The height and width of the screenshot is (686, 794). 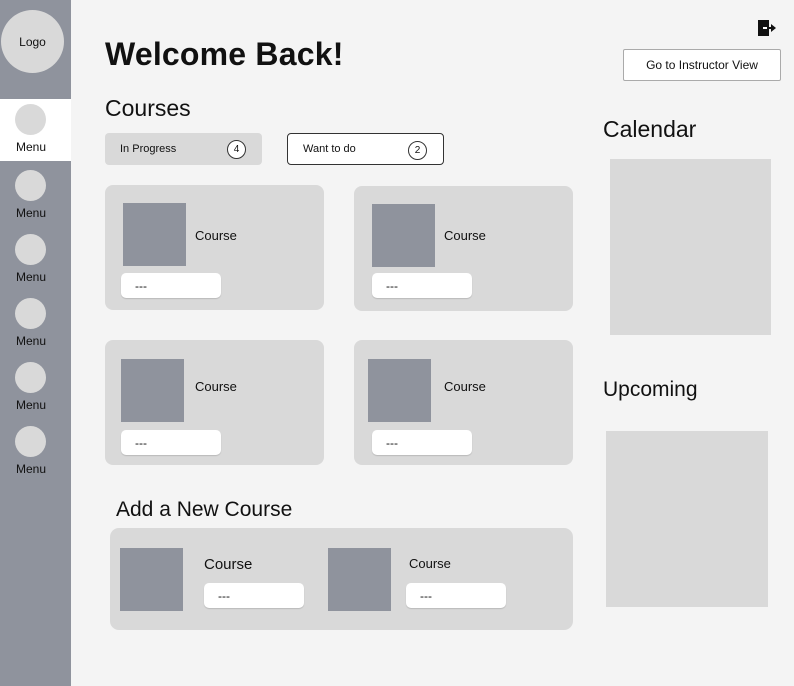 What do you see at coordinates (329, 149) in the screenshot?
I see `tab-label: Want to do` at bounding box center [329, 149].